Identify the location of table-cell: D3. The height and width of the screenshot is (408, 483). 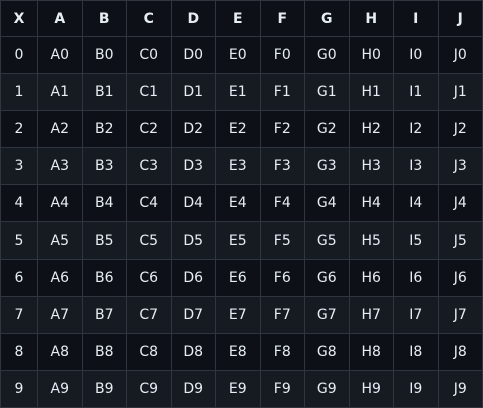
(193, 166).